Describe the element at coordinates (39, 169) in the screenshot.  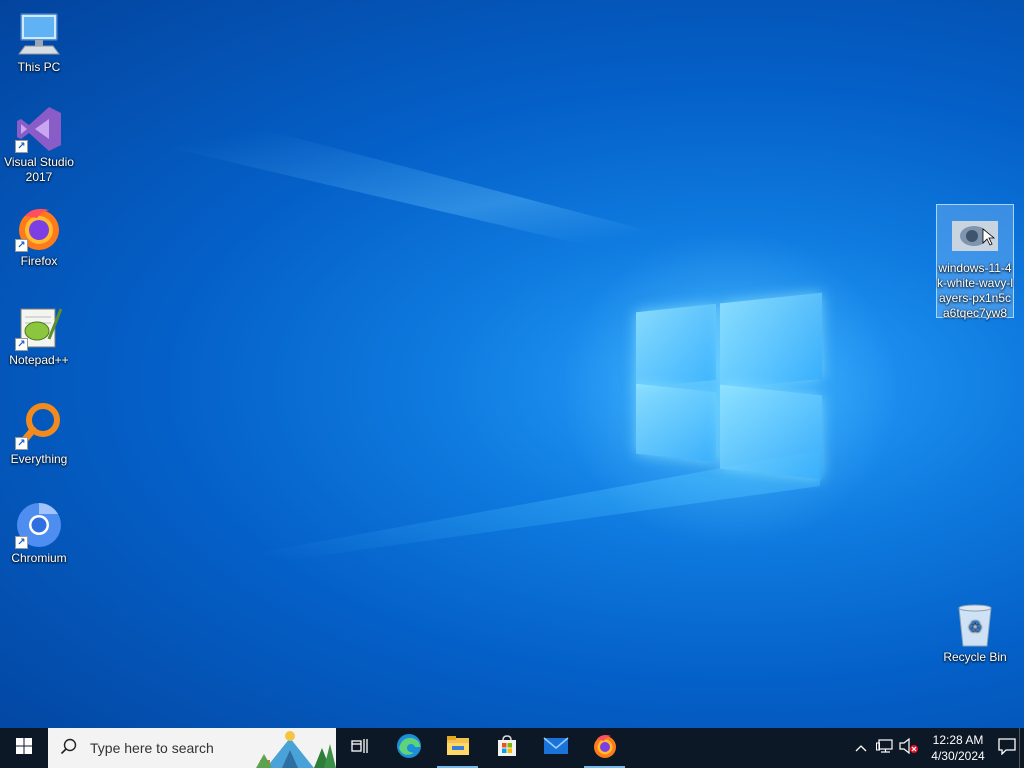
I see `desktop-icon-label: Visual Studio 2017` at that location.